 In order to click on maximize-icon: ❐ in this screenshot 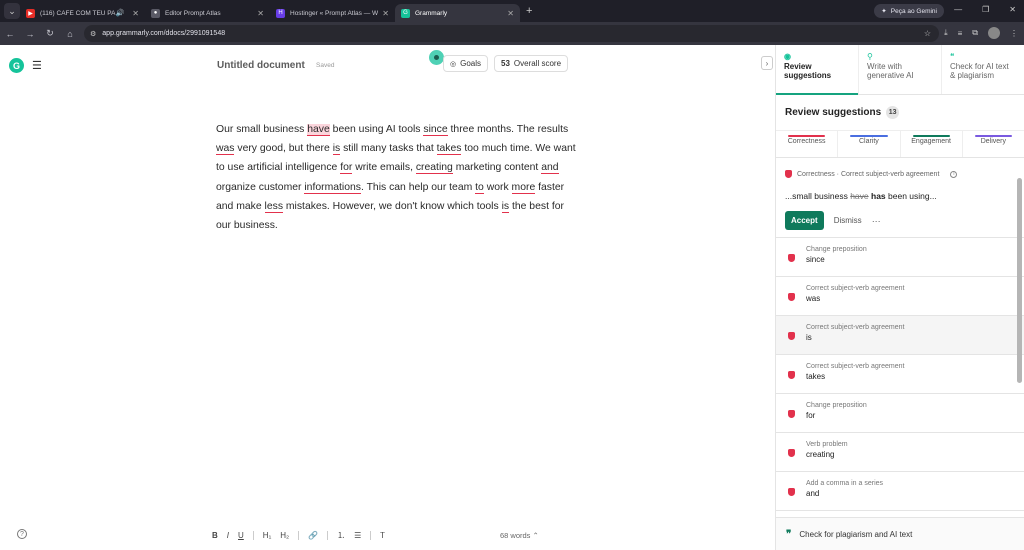, I will do `click(985, 9)`.